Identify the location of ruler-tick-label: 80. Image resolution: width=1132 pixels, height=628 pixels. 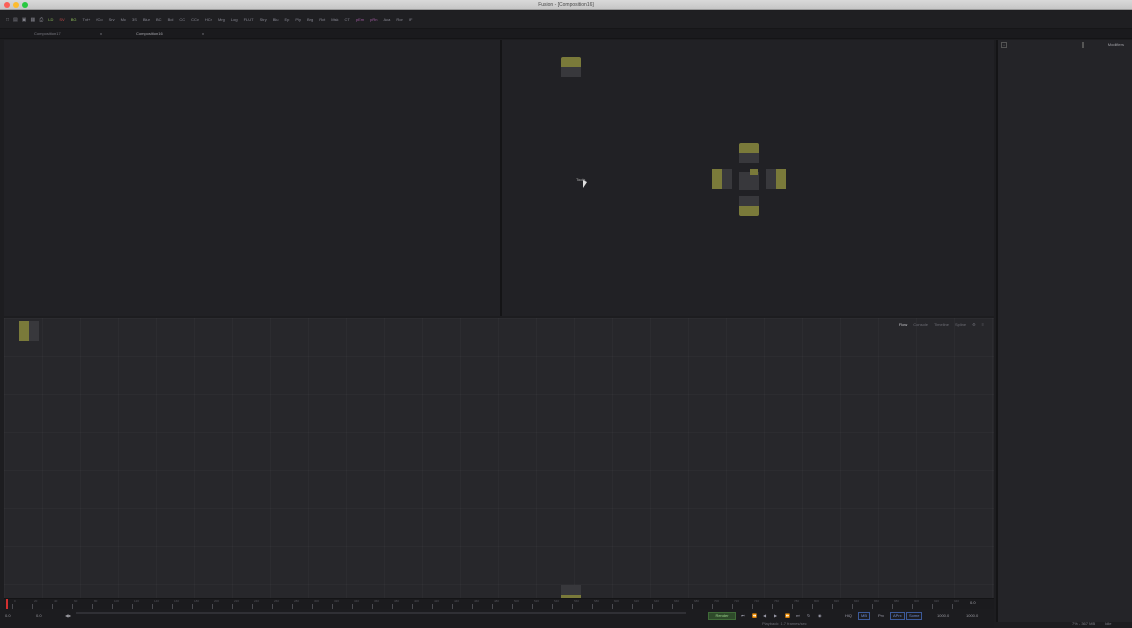
(96, 601).